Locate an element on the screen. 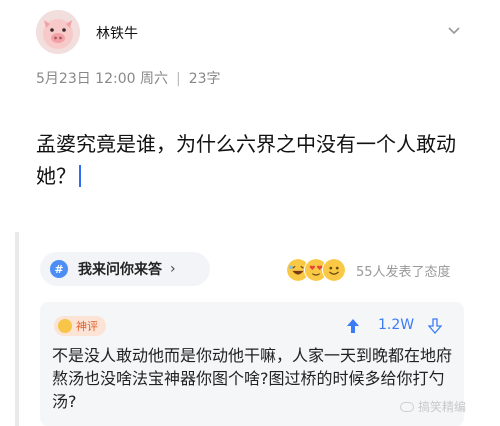  hashtag-icon: # is located at coordinates (59, 269).